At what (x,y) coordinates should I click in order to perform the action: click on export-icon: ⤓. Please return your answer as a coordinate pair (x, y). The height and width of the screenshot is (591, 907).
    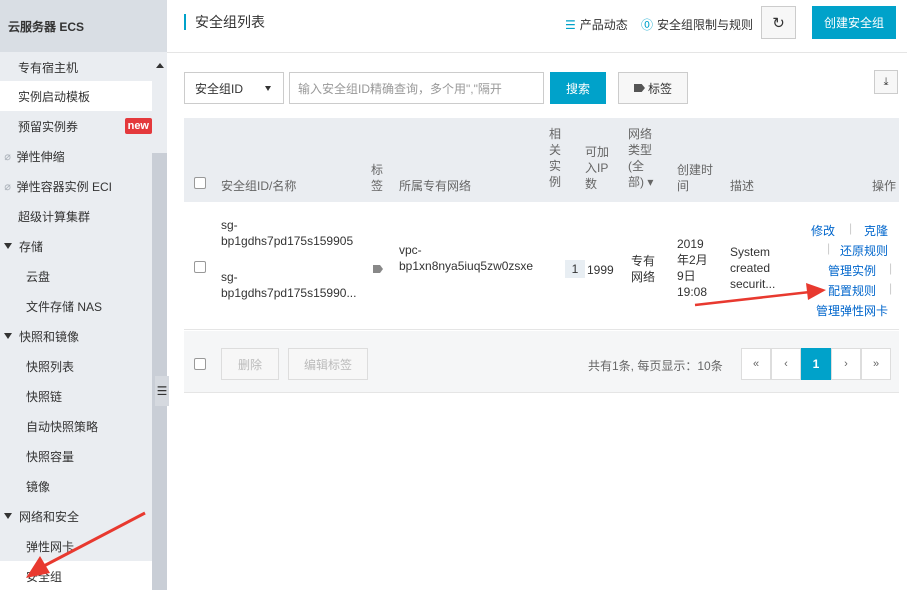
    Looking at the image, I should click on (886, 81).